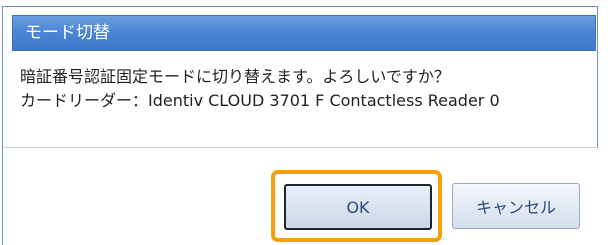  I want to click on dialog-title: モード切替, so click(67, 33).